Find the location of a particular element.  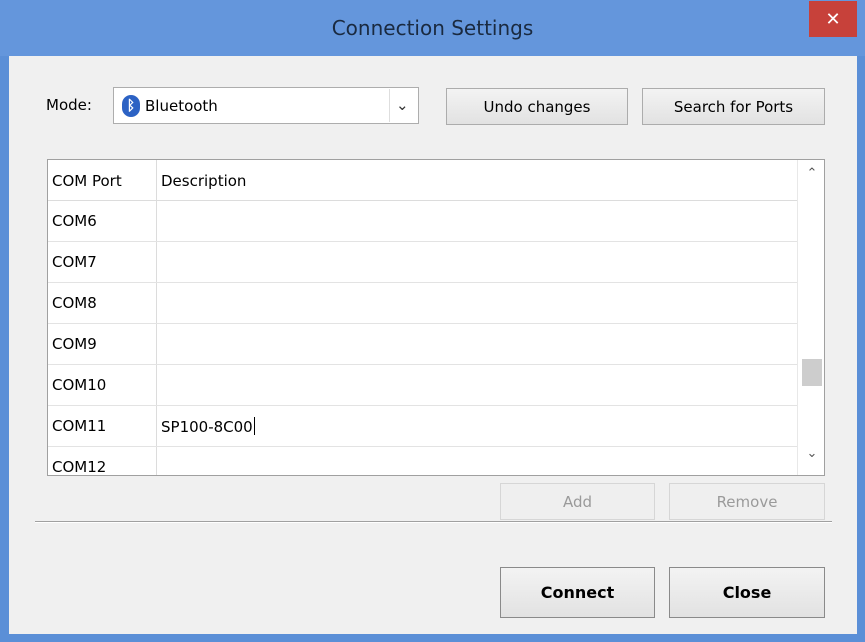

add-button: Add is located at coordinates (577, 501).